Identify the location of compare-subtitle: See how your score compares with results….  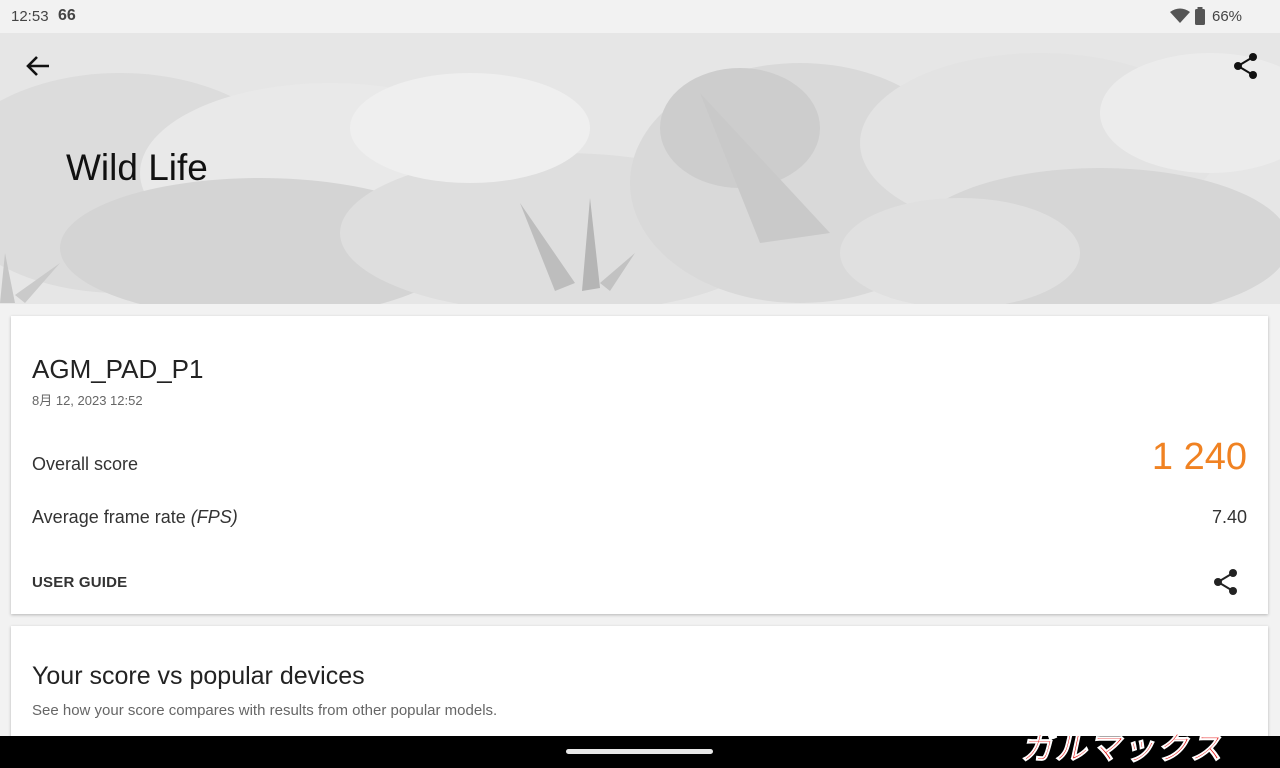
(265, 710).